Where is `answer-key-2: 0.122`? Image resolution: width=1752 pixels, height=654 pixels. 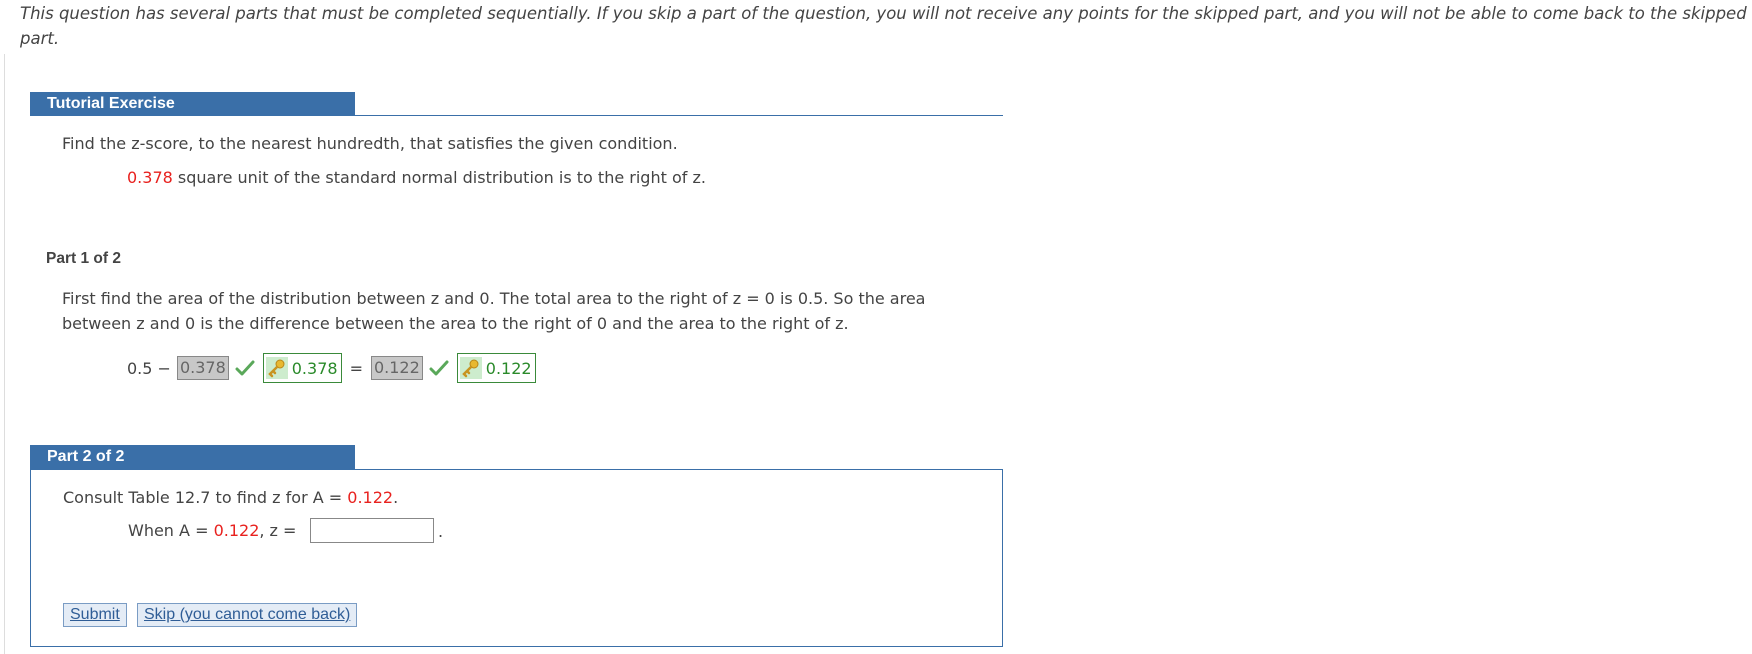 answer-key-2: 0.122 is located at coordinates (496, 368).